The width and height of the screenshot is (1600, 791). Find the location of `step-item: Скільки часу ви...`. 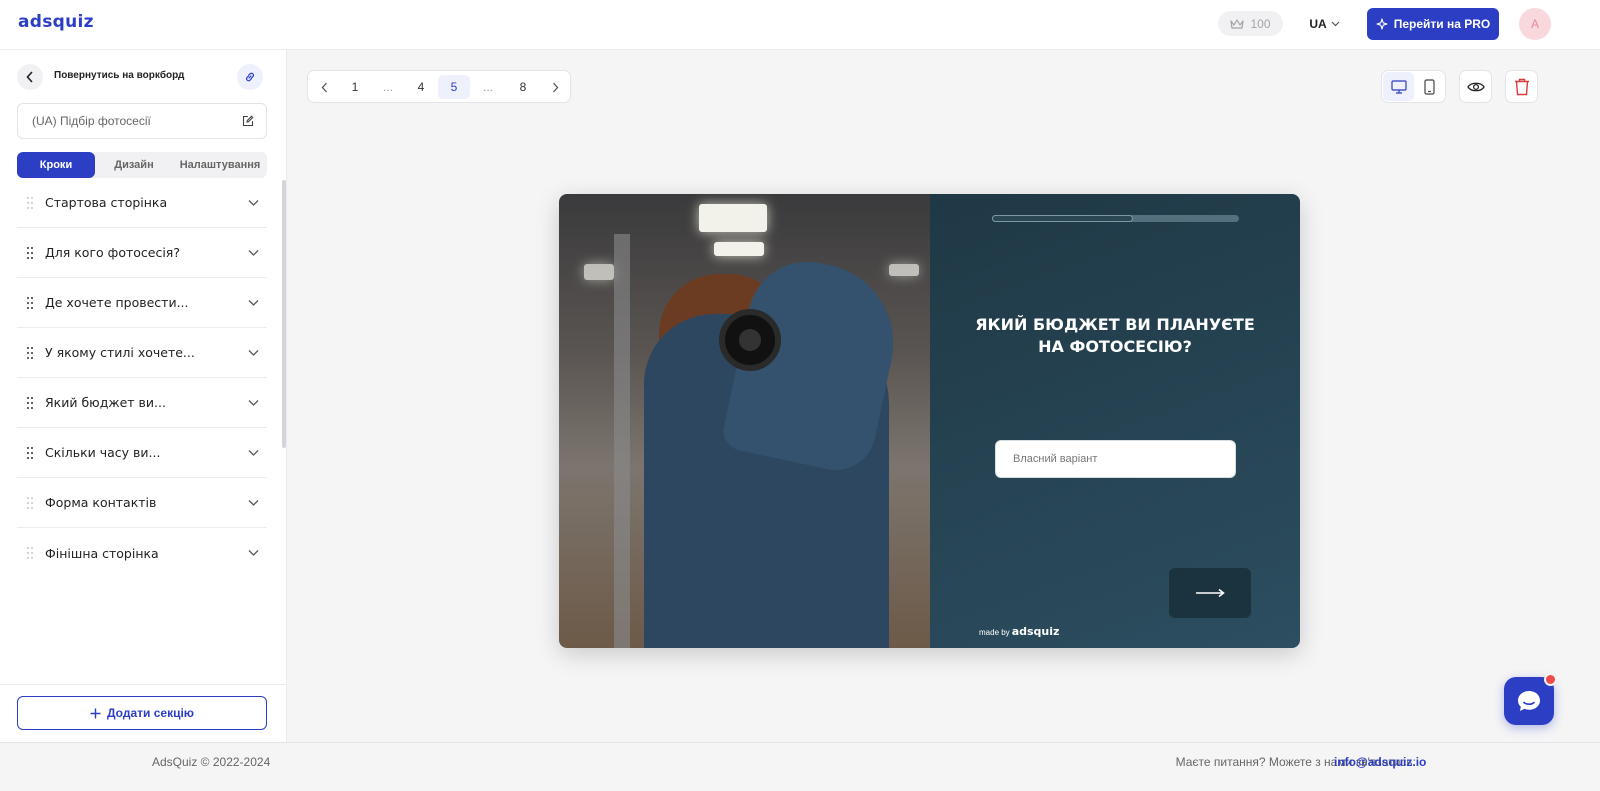

step-item: Скільки часу ви... is located at coordinates (142, 453).